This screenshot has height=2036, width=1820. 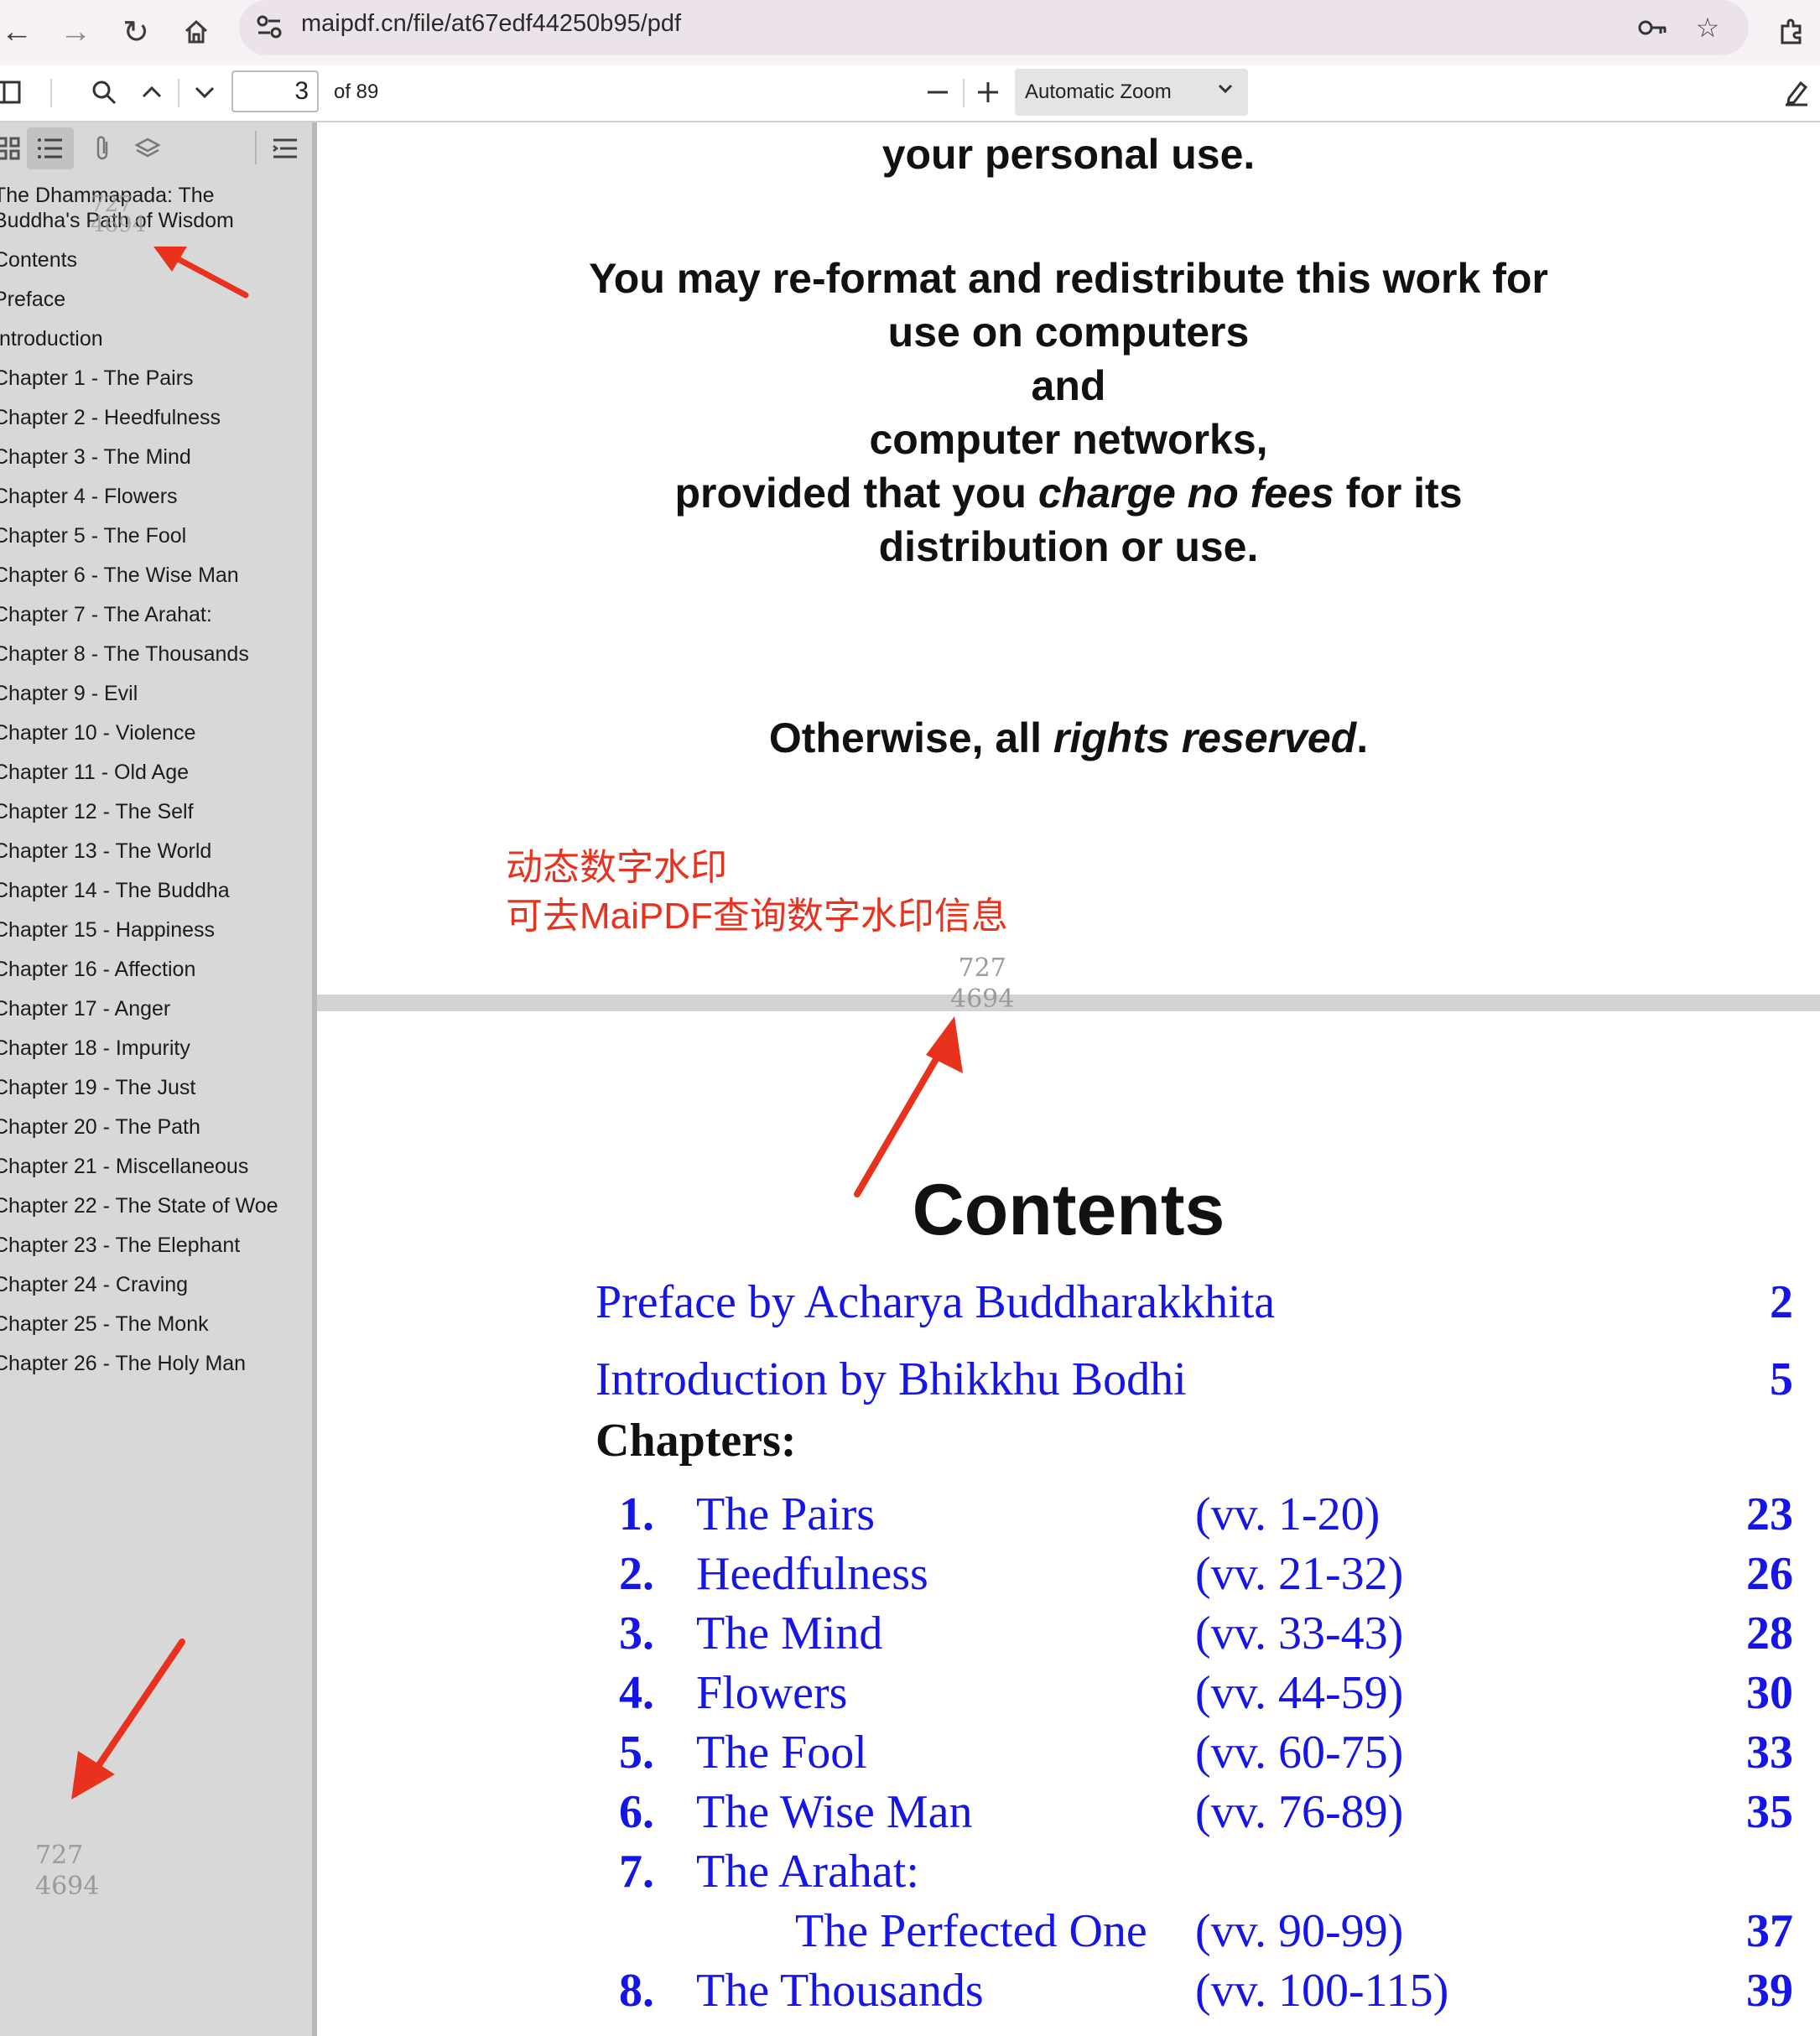 I want to click on page-number-input, so click(x=275, y=91).